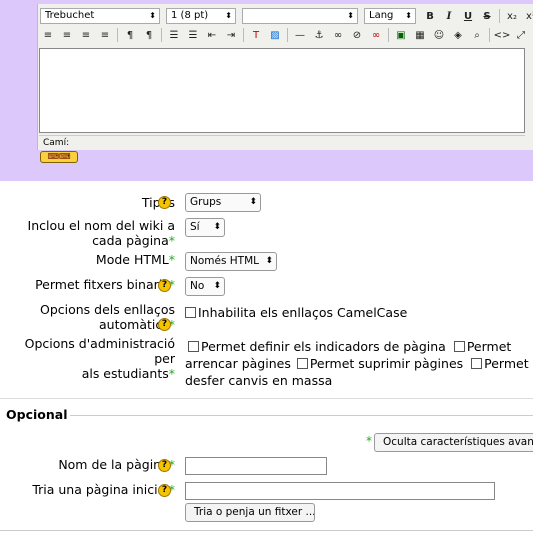 This screenshot has width=533, height=534. What do you see at coordinates (174, 35) in the screenshot?
I see `ordered-list-icon: ☰` at bounding box center [174, 35].